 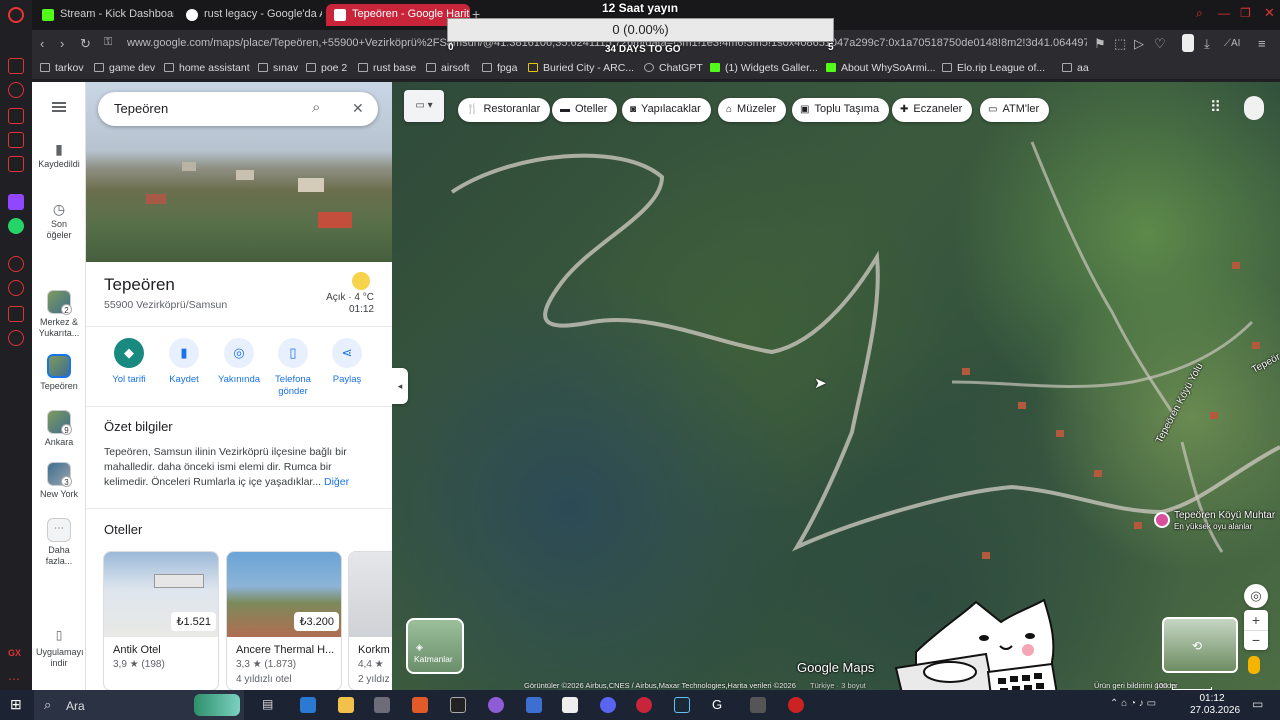 What do you see at coordinates (16, 164) in the screenshot?
I see `player-icon` at bounding box center [16, 164].